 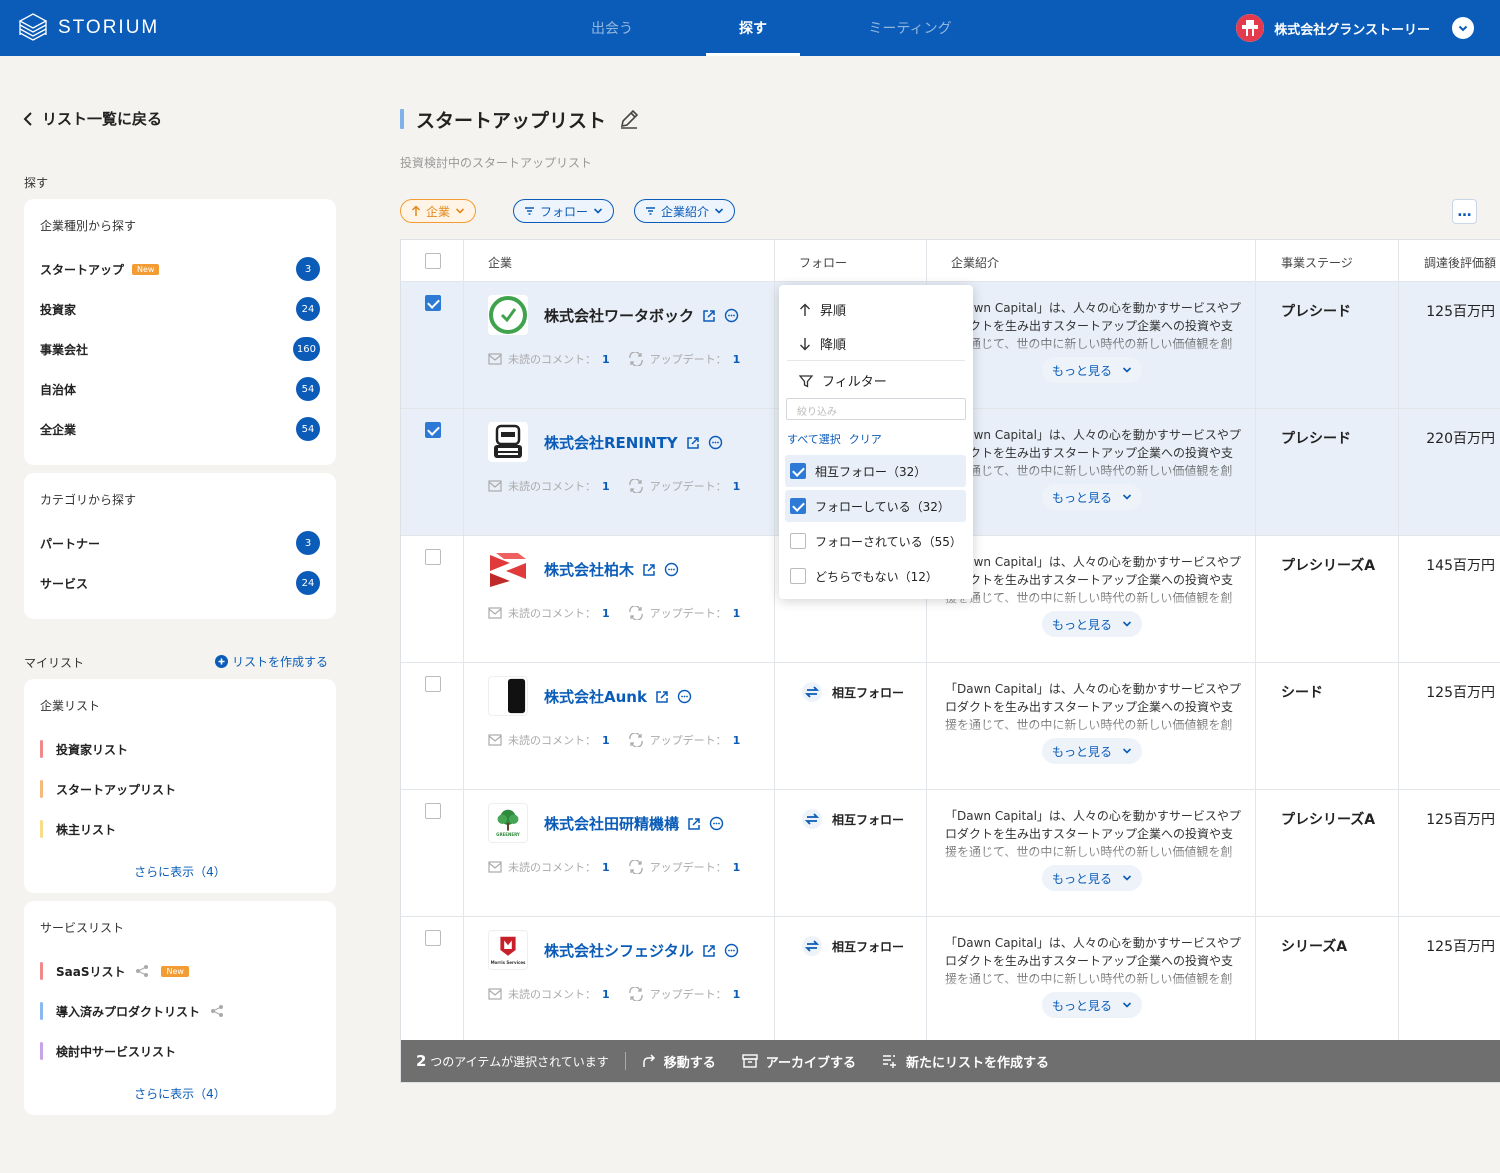 I want to click on sidebar-item-investor: 投資家 24, so click(x=180, y=309).